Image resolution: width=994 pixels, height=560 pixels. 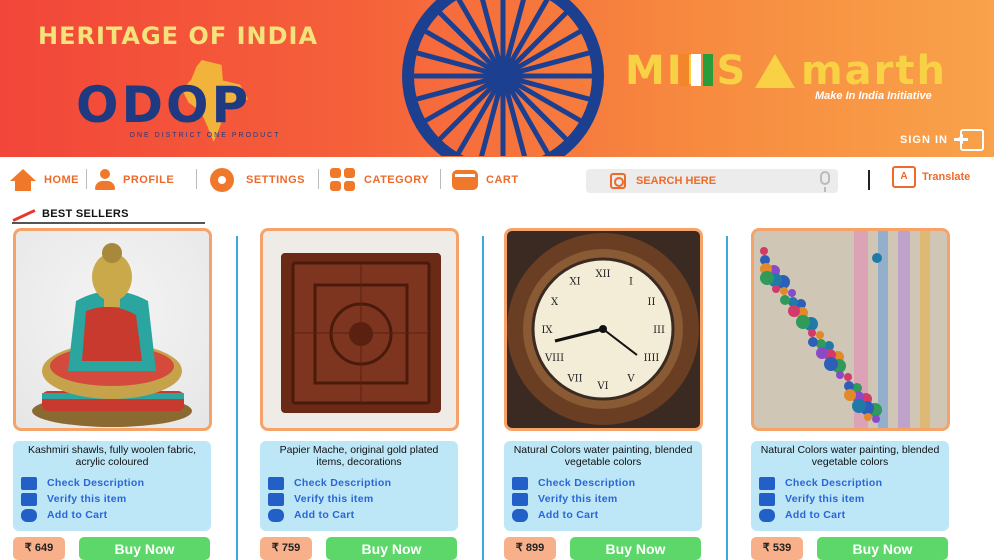 I want to click on heritage-title: HERITAGE OF INDIA, so click(x=178, y=36).